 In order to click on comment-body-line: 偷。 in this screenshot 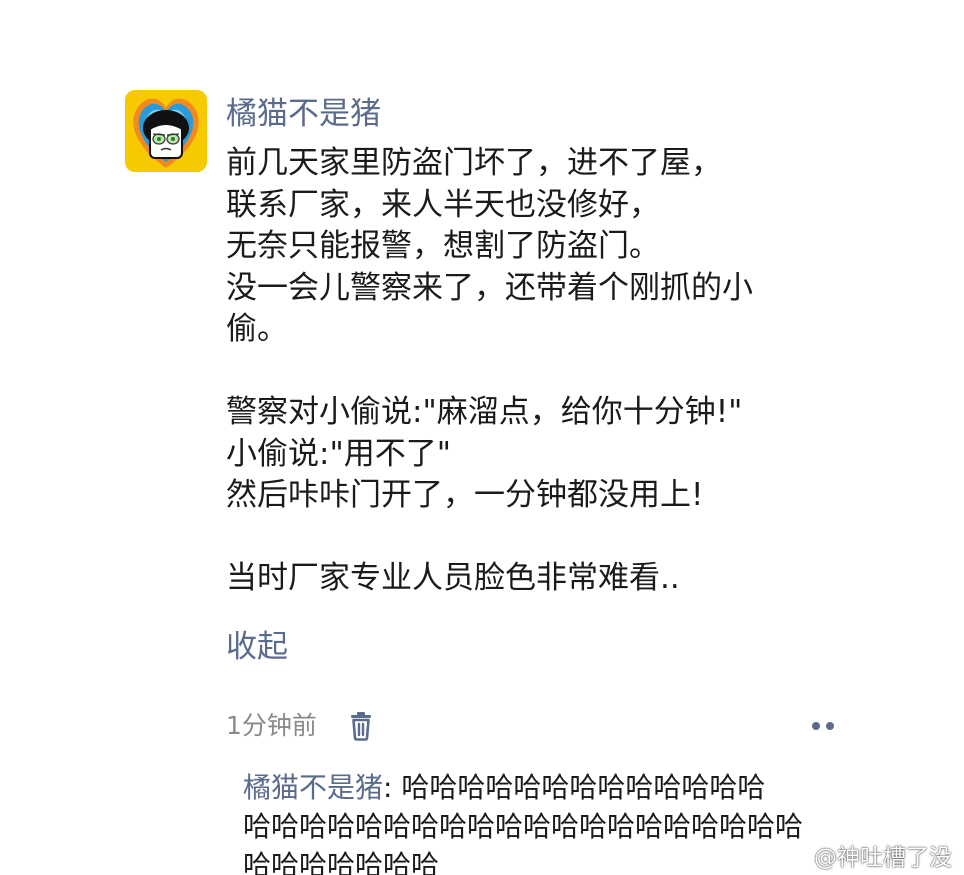, I will do `click(257, 329)`.